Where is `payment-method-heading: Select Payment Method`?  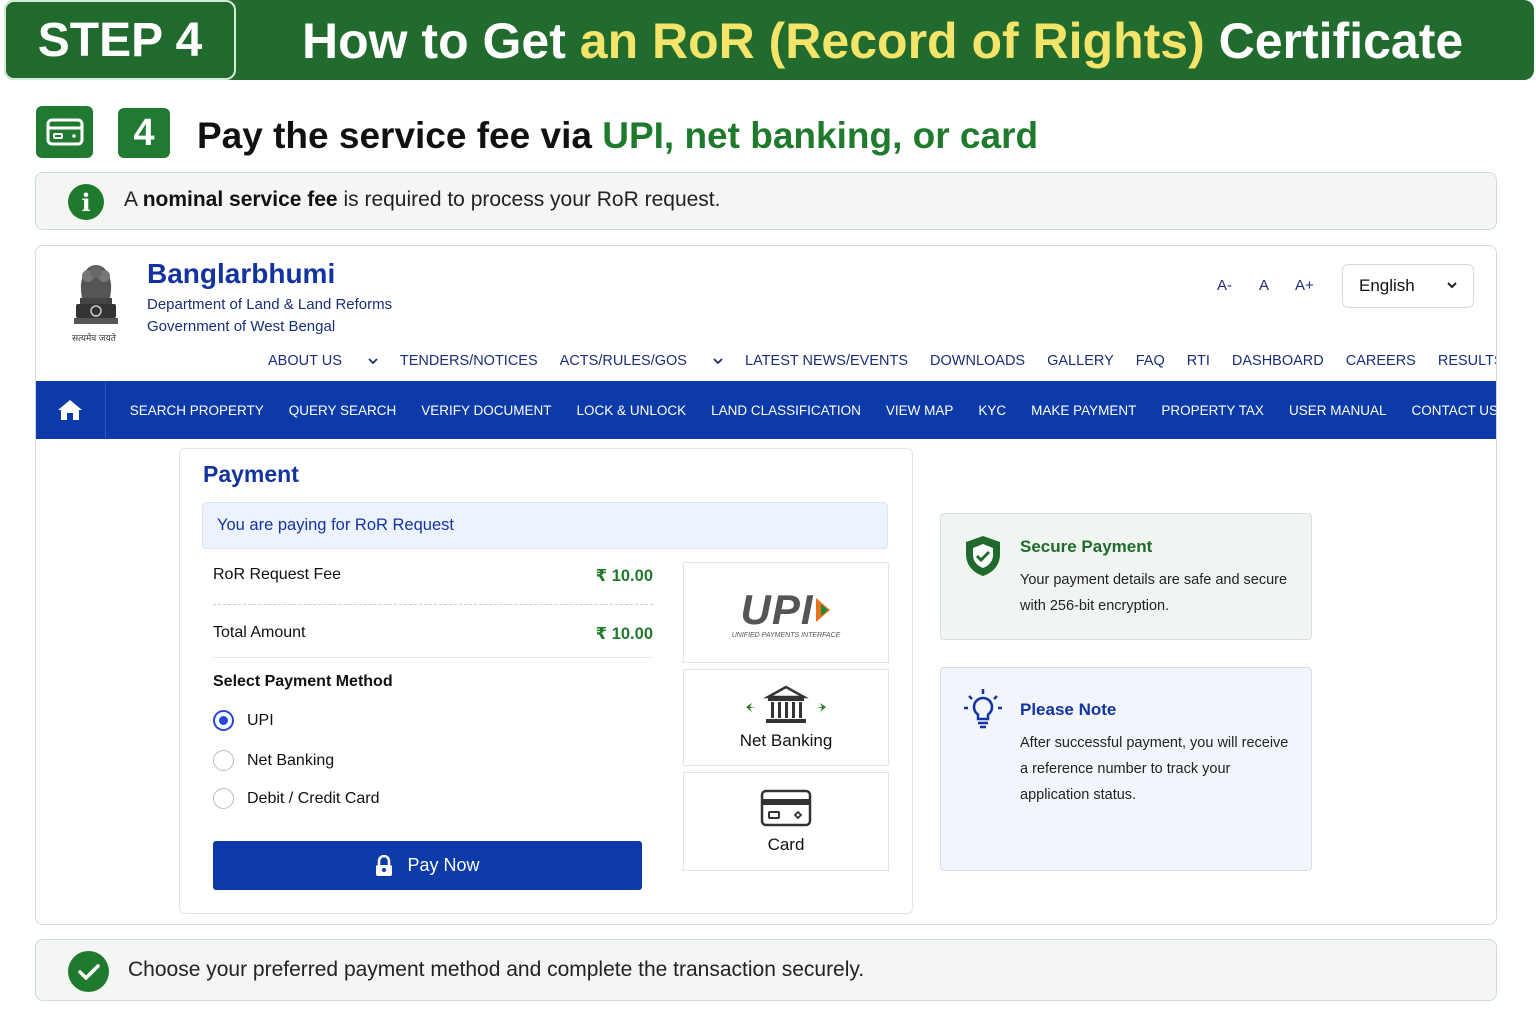
payment-method-heading: Select Payment Method is located at coordinates (303, 681).